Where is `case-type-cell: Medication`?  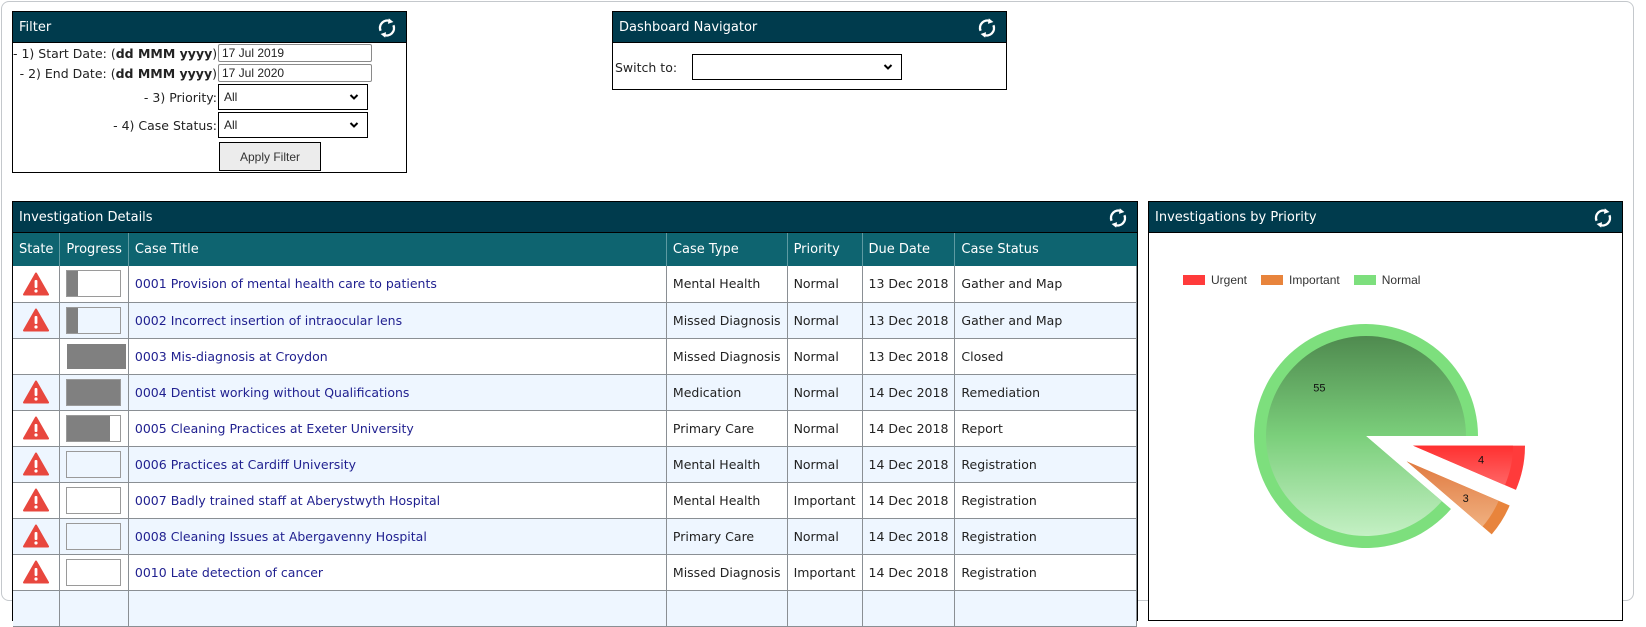
case-type-cell: Medication is located at coordinates (726, 392).